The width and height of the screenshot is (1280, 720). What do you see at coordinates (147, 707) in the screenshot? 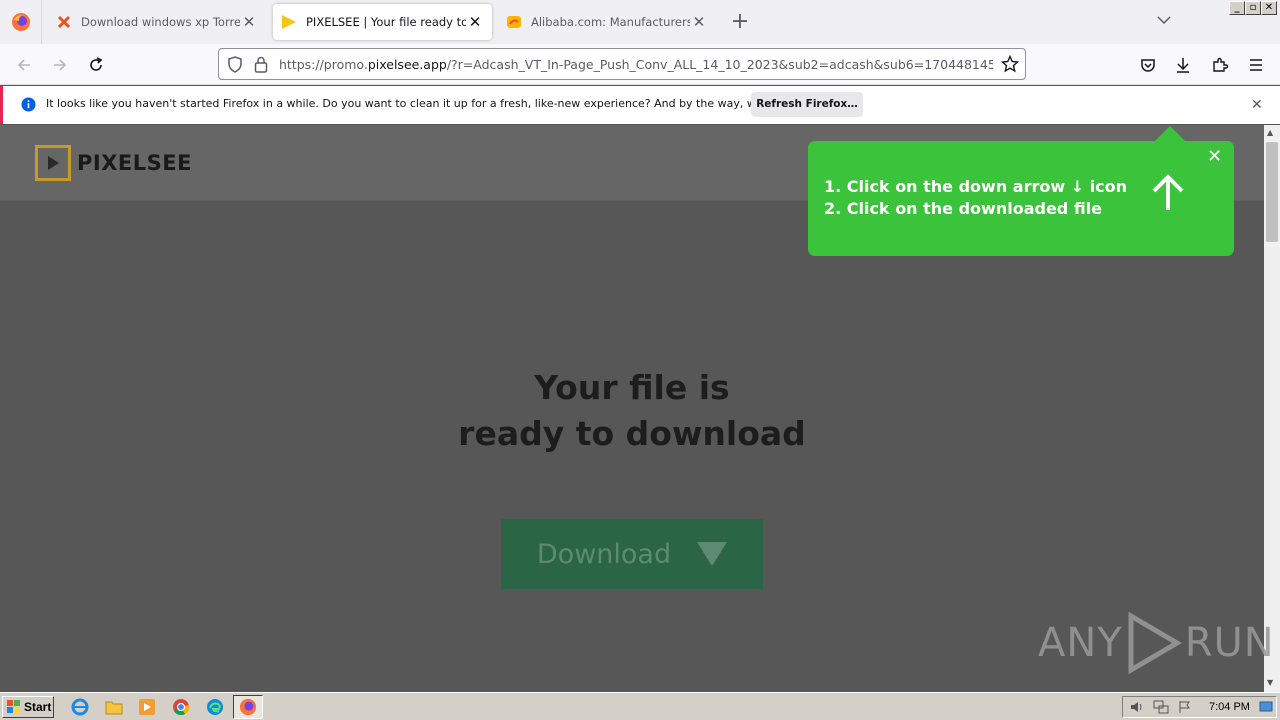
I see `media-player-icon` at bounding box center [147, 707].